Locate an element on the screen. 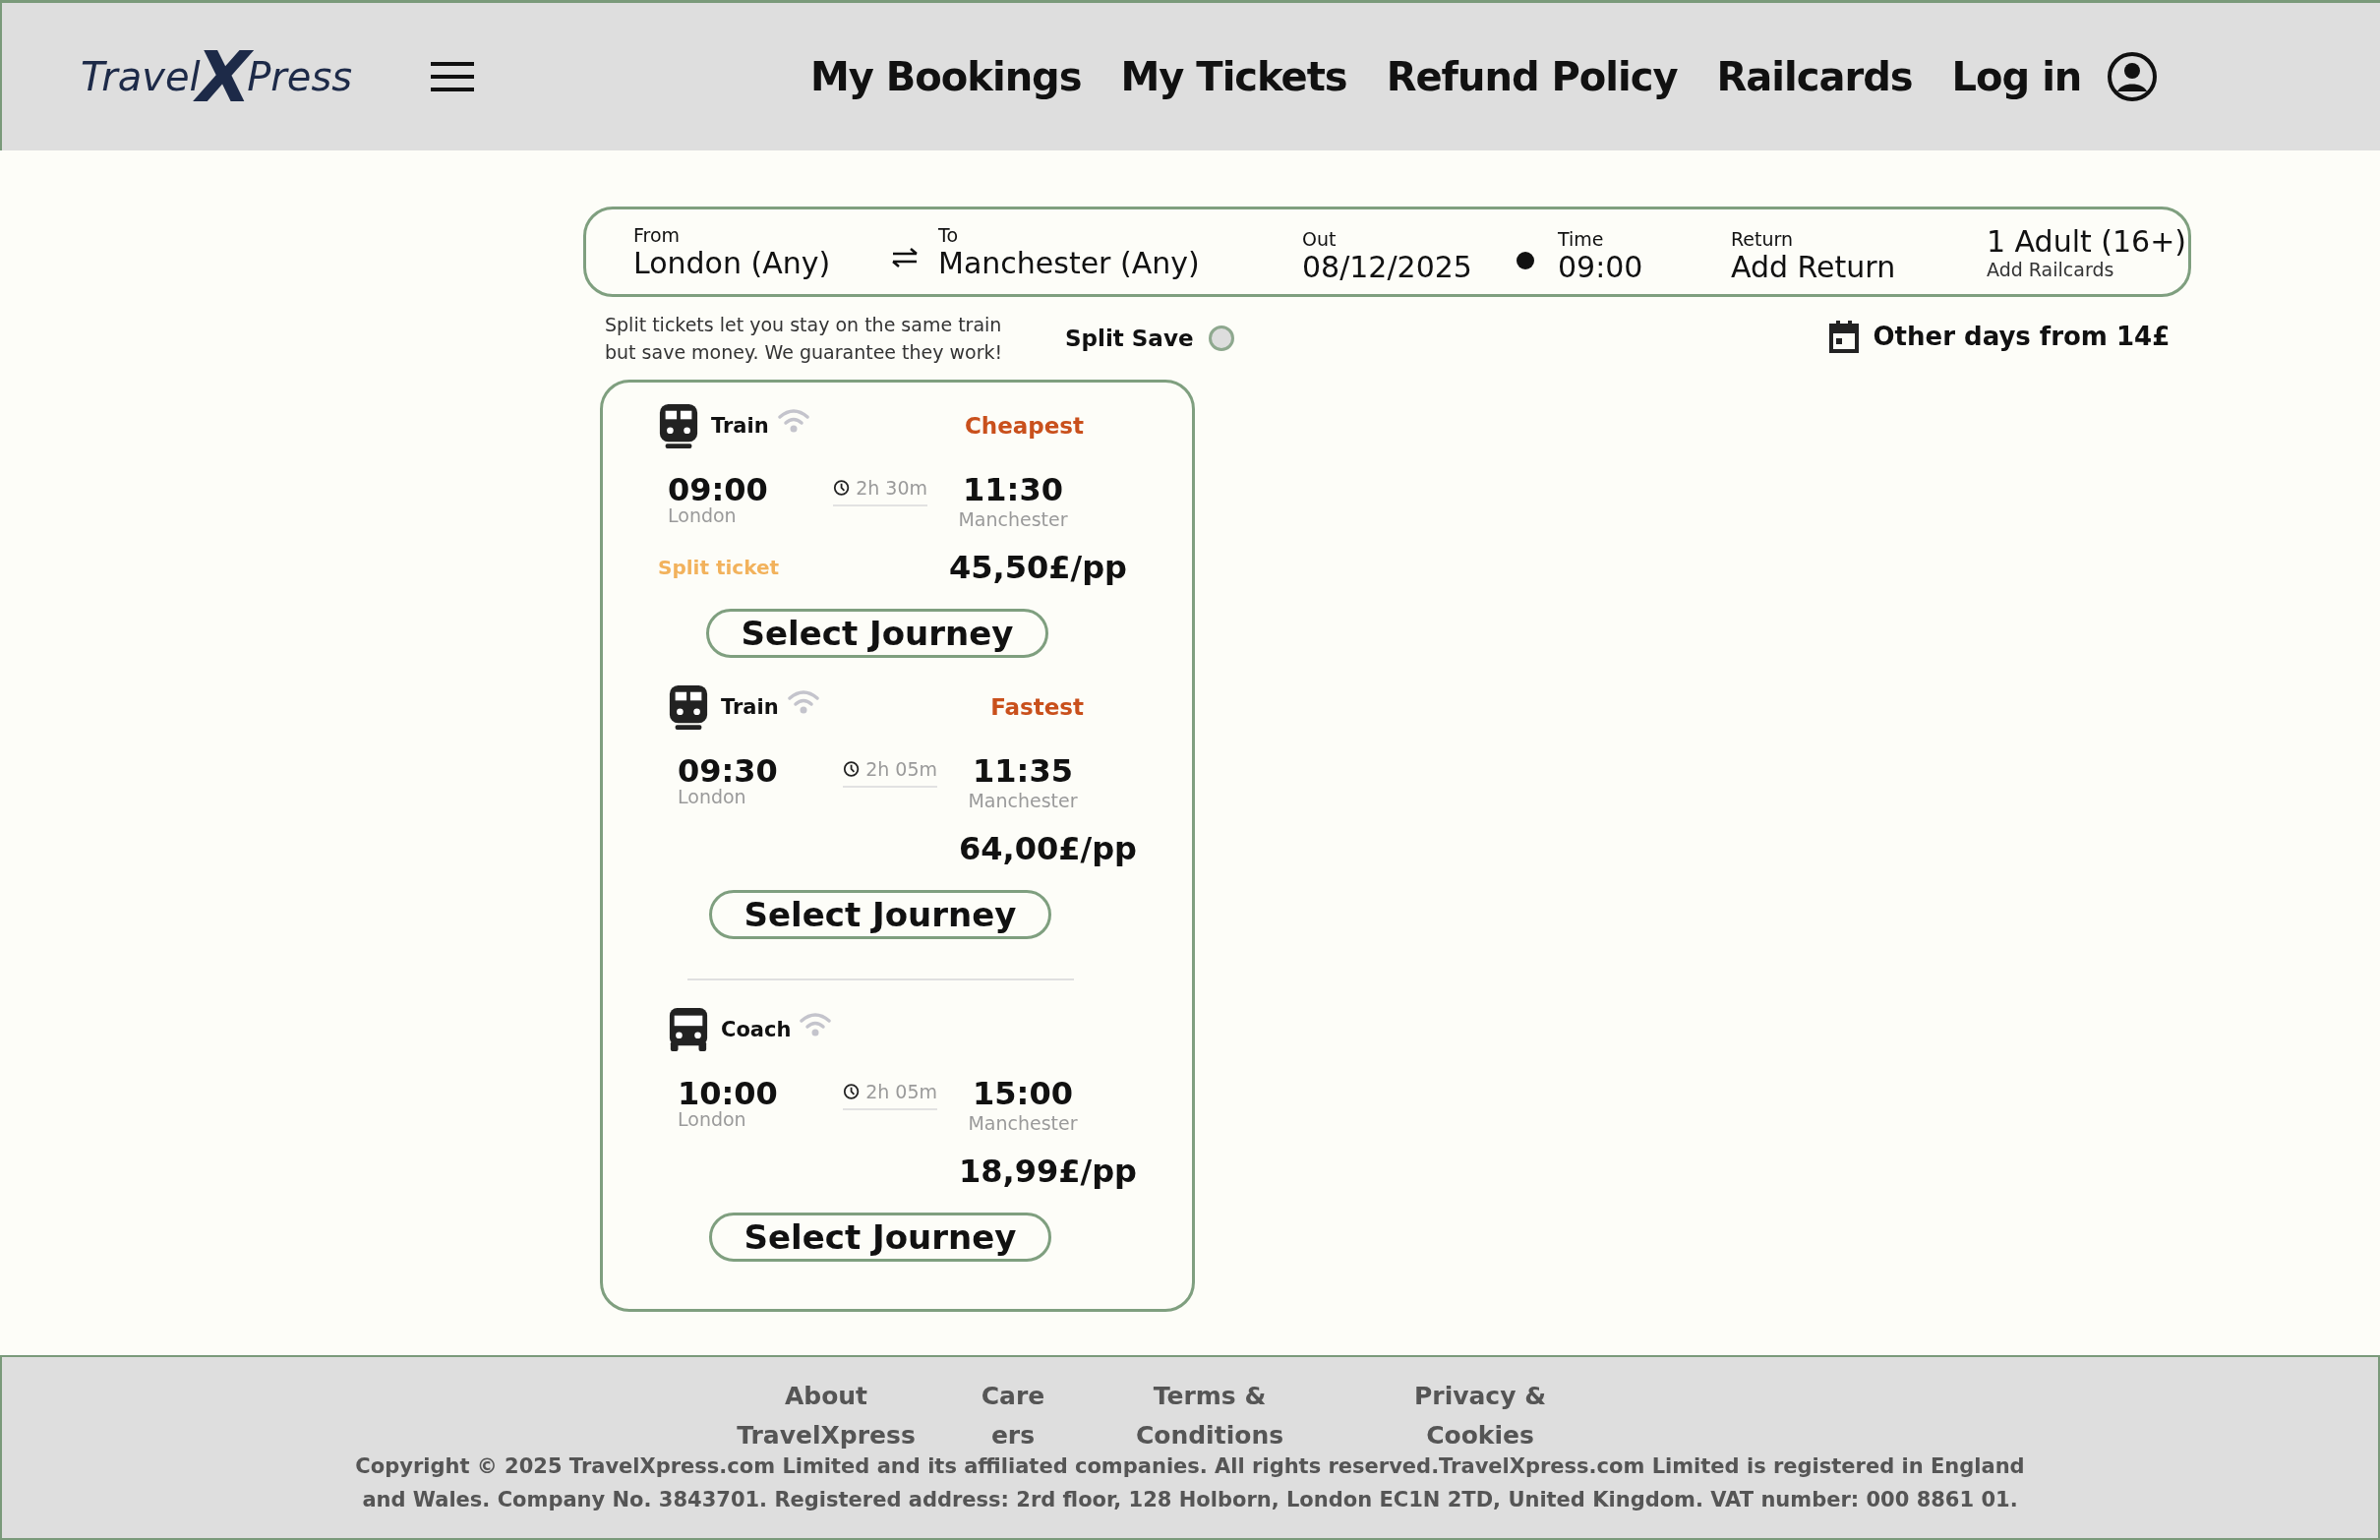  time-field: Time 09:00 is located at coordinates (1644, 255).